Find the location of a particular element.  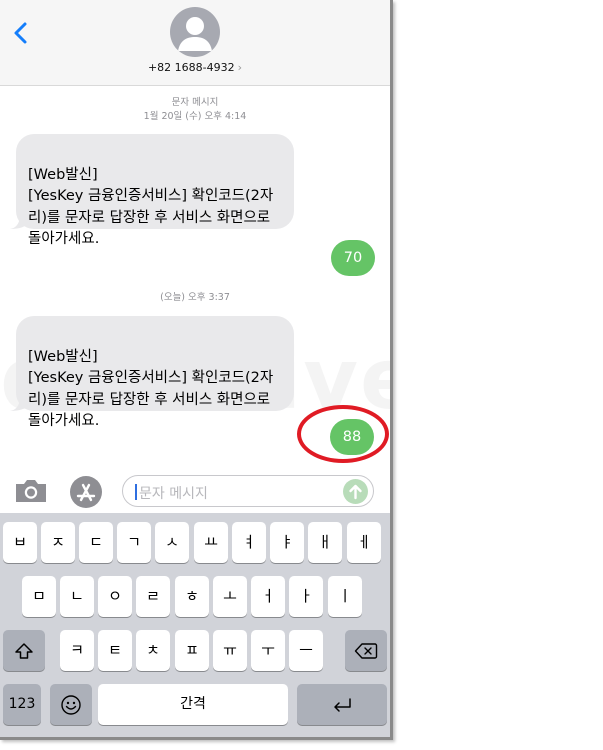

key: ㅂ is located at coordinates (20, 542).